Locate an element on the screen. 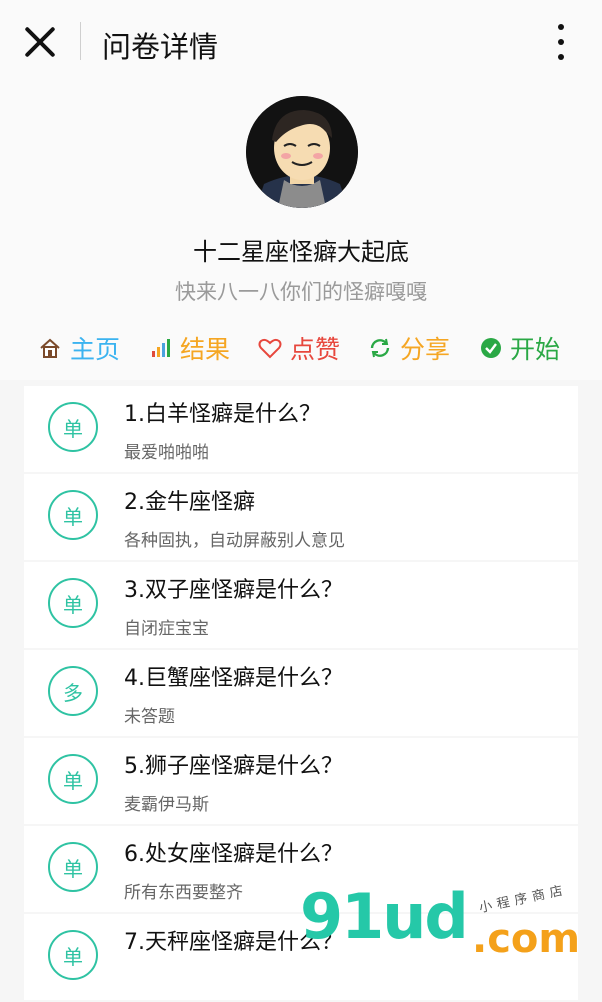  watermark-domain: .com is located at coordinates (526, 939).